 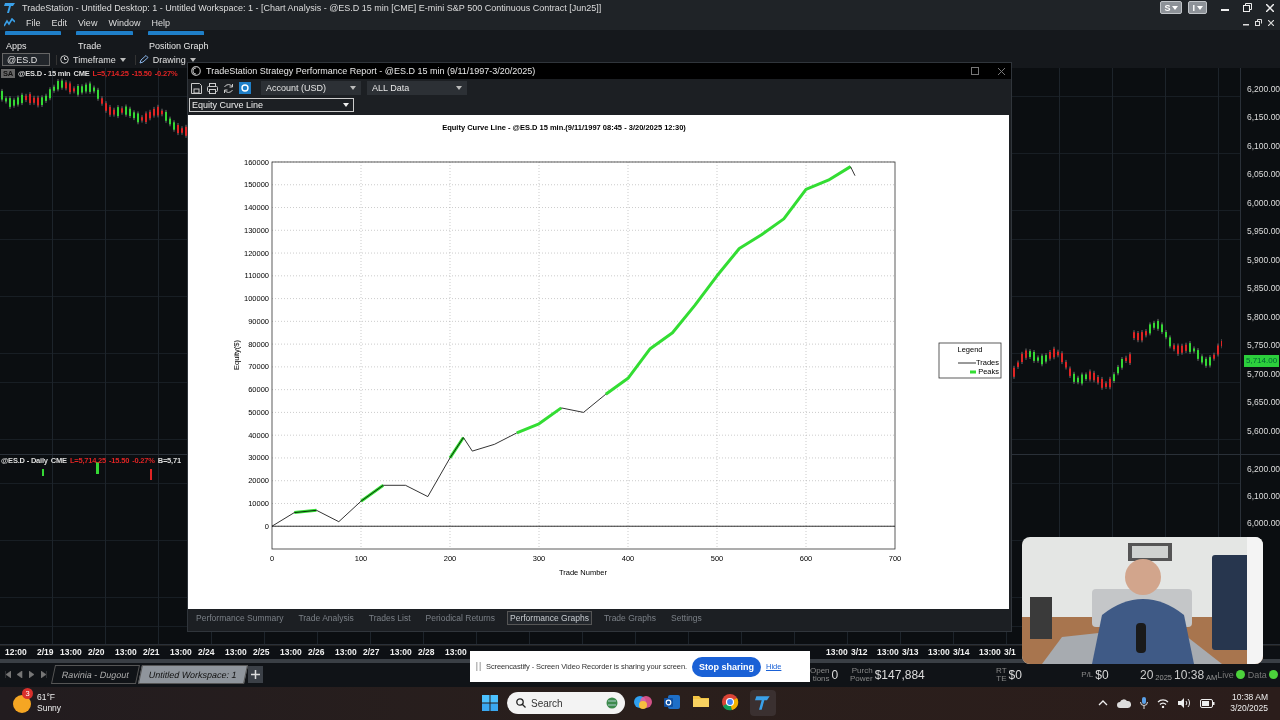 What do you see at coordinates (975, 71) in the screenshot?
I see `maximize-icon` at bounding box center [975, 71].